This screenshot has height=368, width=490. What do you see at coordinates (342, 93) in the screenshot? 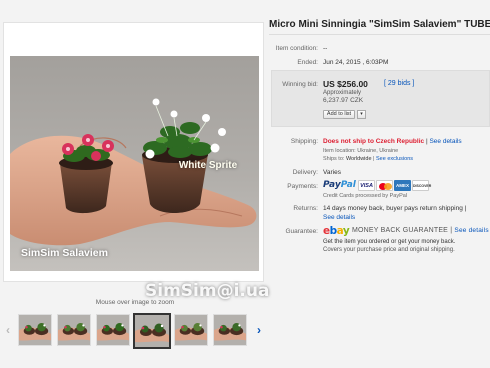
I see `approximately-label: Approximately` at bounding box center [342, 93].